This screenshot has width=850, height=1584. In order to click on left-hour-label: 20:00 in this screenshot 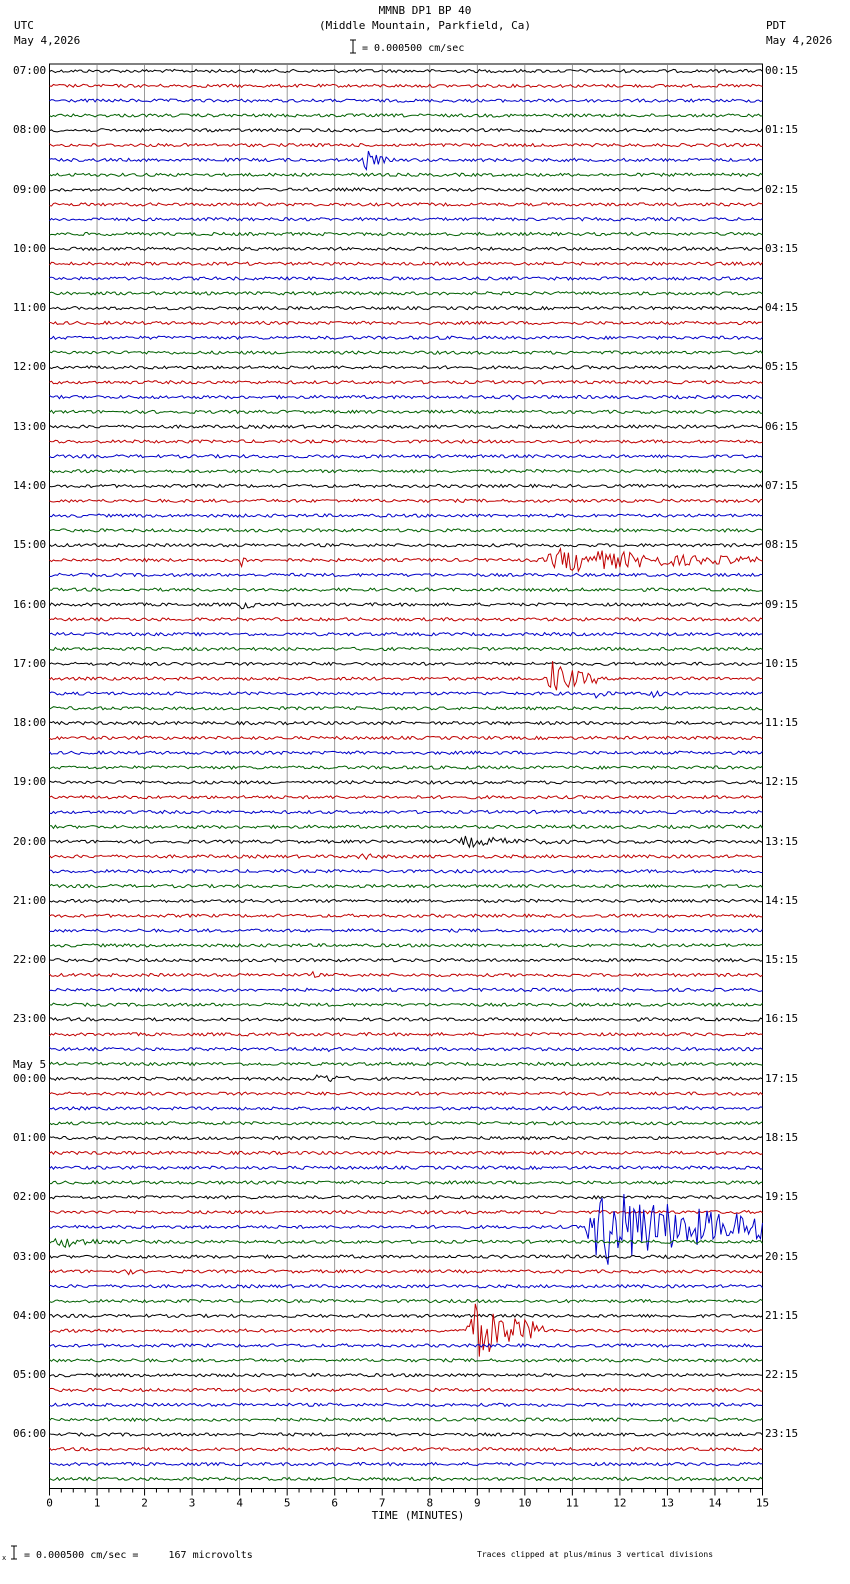, I will do `click(30, 841)`.